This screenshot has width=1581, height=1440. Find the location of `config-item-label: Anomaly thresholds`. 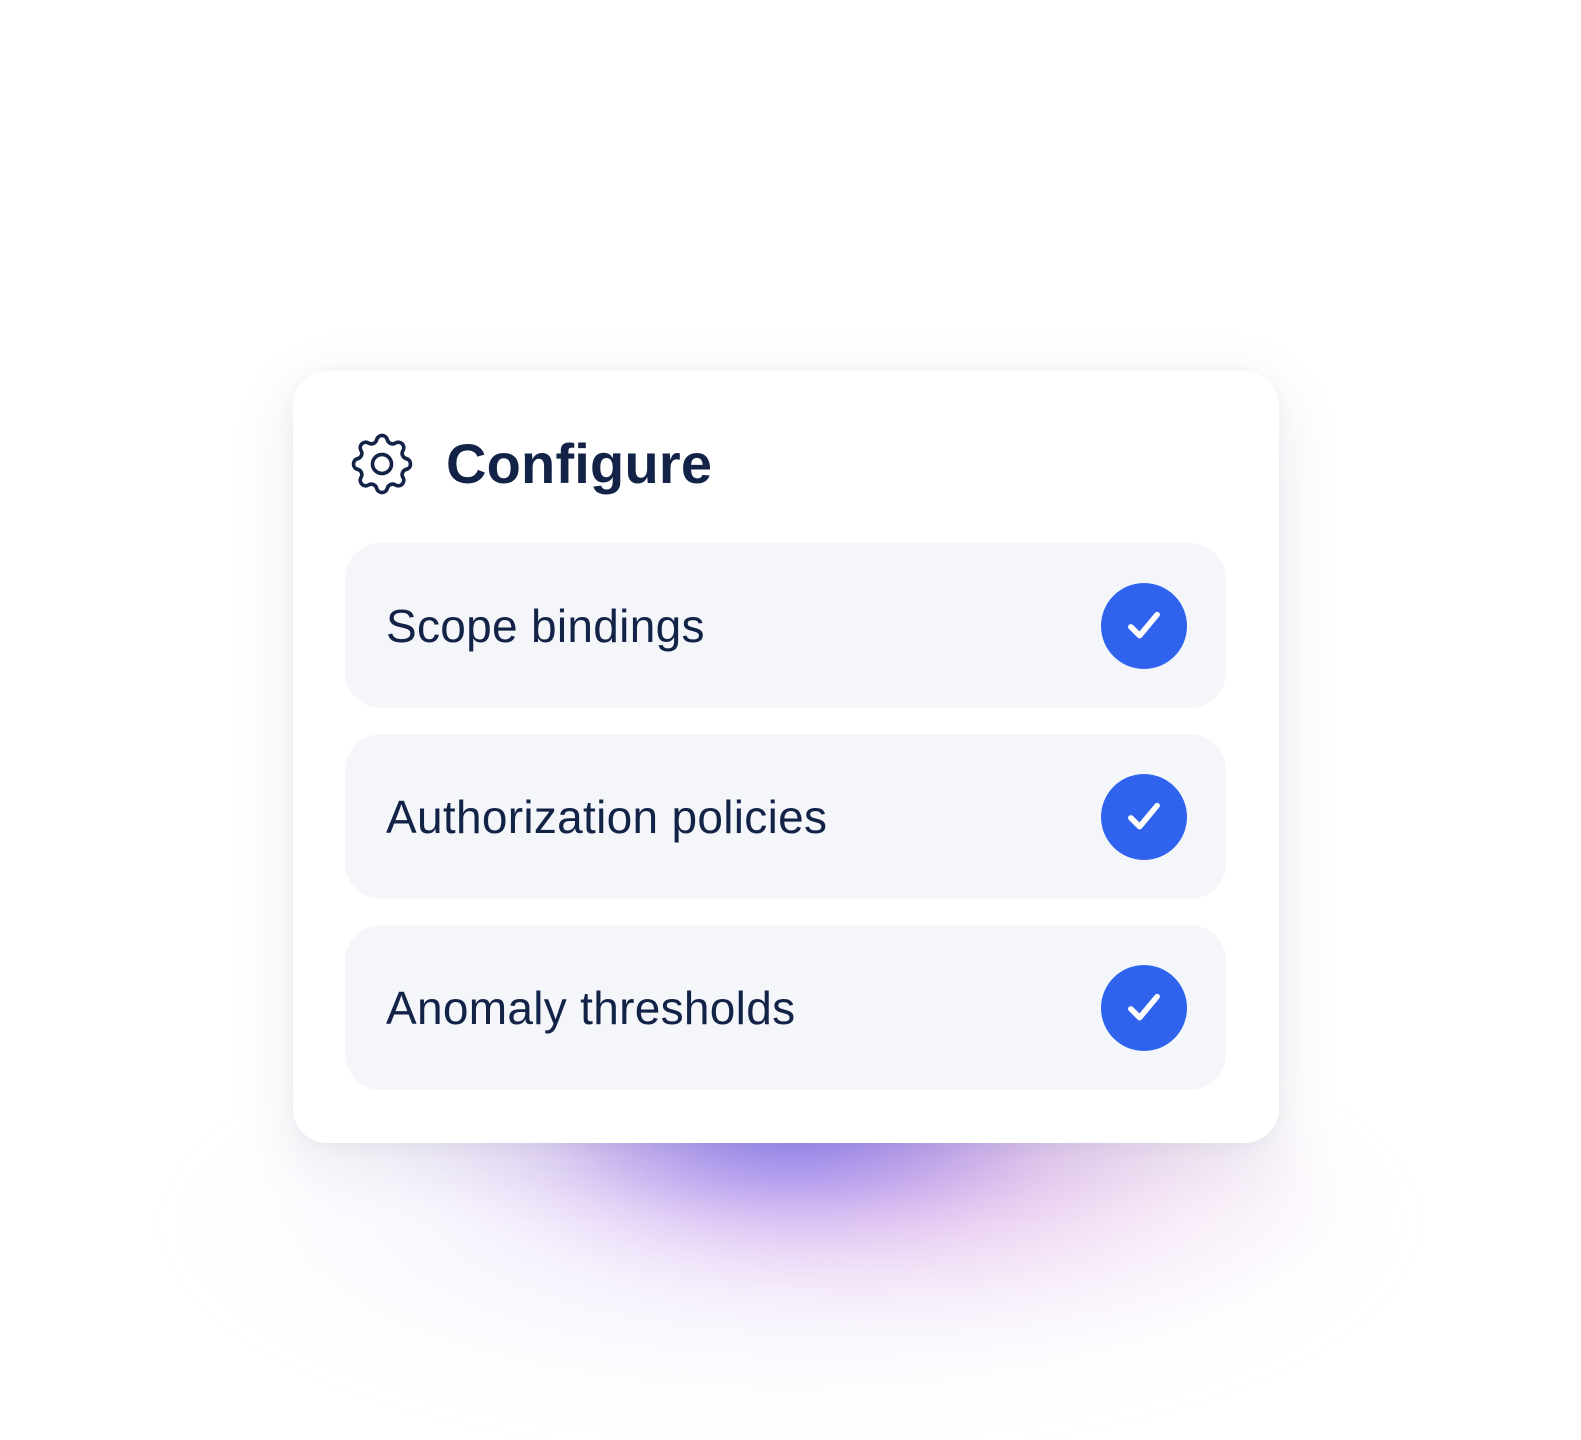

config-item-label: Anomaly thresholds is located at coordinates (591, 1007).